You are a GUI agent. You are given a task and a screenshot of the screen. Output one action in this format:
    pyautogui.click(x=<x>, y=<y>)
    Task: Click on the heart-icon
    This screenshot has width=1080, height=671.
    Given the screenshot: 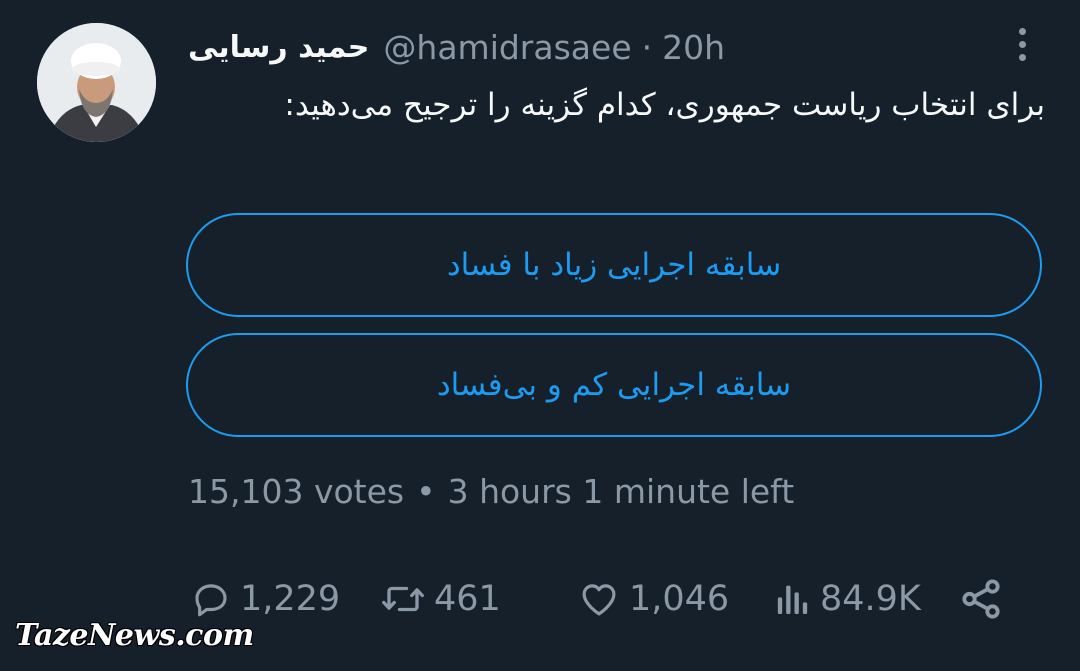 What is the action you would take?
    pyautogui.click(x=599, y=599)
    